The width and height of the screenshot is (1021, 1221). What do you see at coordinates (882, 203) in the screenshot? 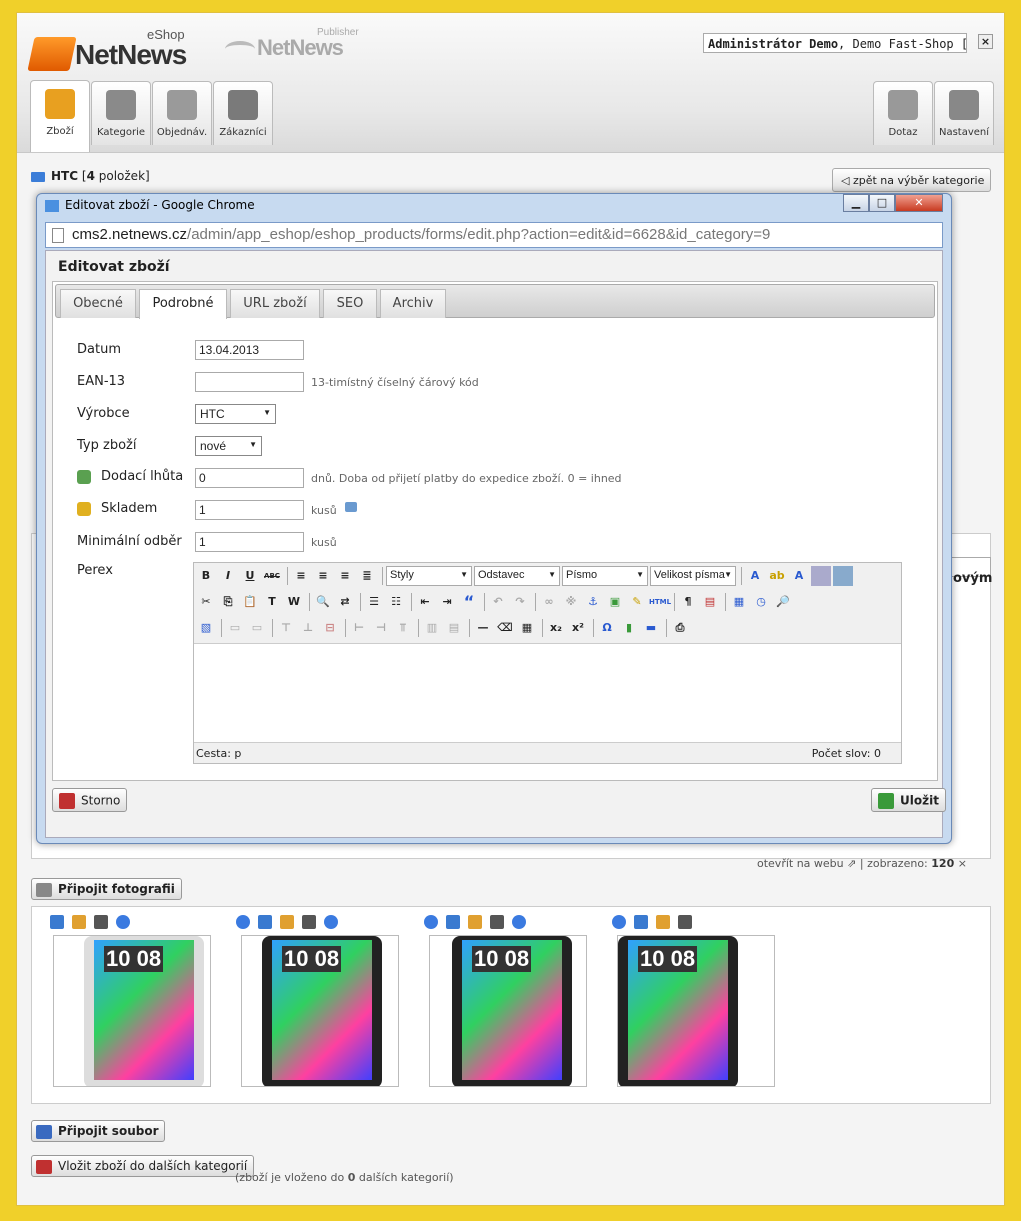
I see `maximize-button: □` at bounding box center [882, 203].